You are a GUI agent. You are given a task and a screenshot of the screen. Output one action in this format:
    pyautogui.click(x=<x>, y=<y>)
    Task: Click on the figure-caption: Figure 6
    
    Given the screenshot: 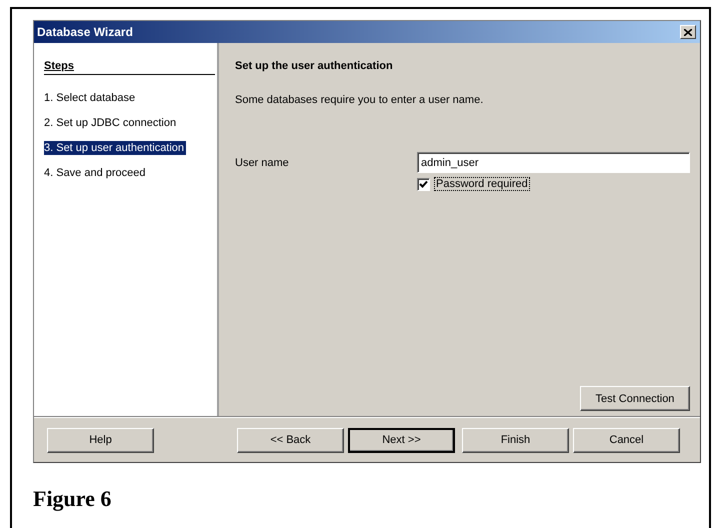 What is the action you would take?
    pyautogui.click(x=72, y=499)
    